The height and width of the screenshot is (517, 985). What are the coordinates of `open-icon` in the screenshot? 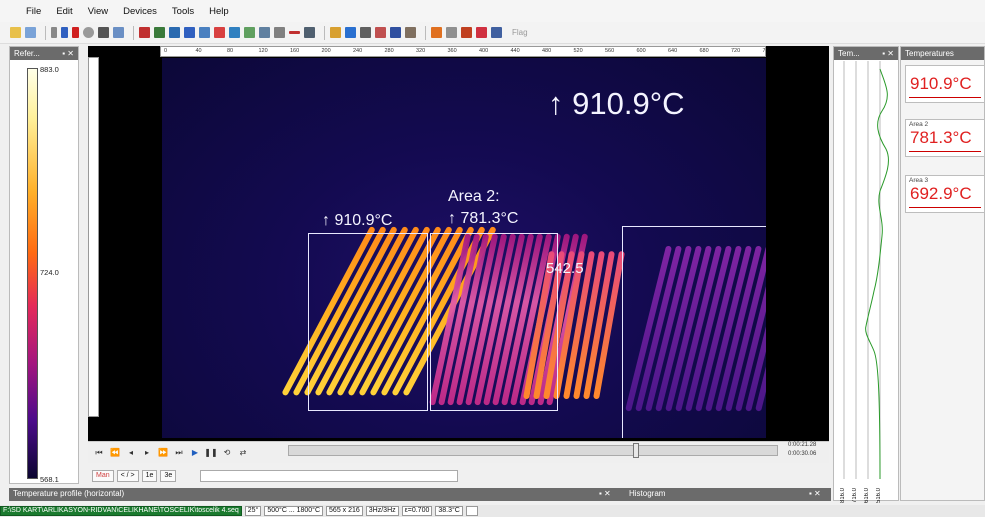 It's located at (15, 32).